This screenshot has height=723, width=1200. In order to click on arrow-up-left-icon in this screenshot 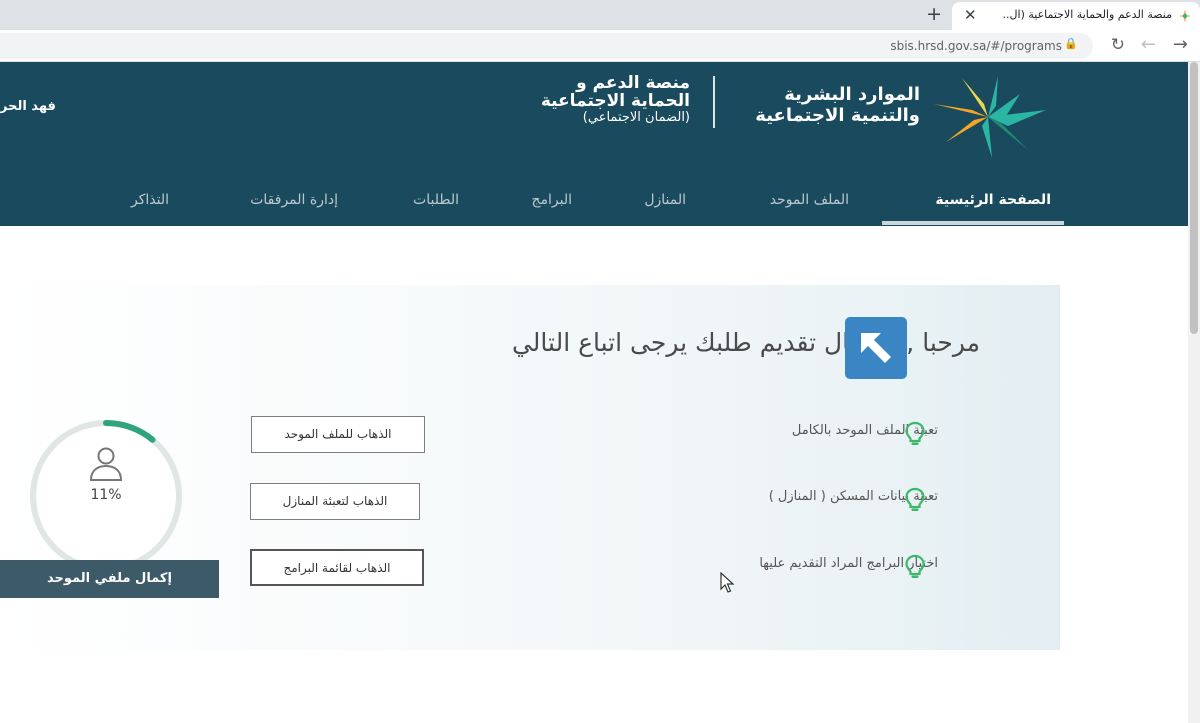, I will do `click(876, 348)`.